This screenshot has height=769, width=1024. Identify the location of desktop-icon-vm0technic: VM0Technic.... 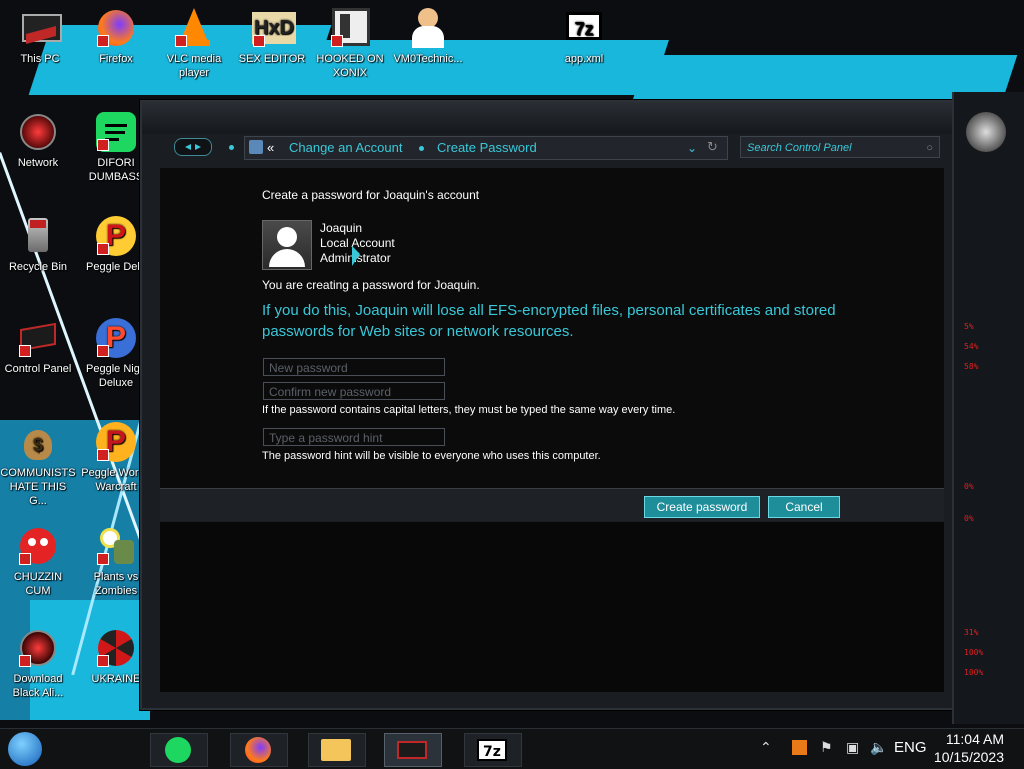
(428, 37).